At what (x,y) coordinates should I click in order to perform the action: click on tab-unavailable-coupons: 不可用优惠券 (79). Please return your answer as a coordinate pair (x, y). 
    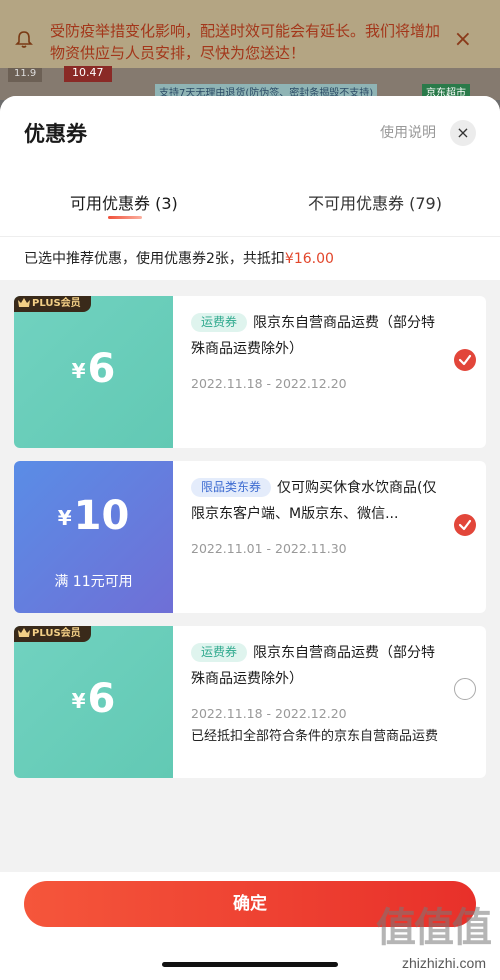
    Looking at the image, I should click on (375, 202).